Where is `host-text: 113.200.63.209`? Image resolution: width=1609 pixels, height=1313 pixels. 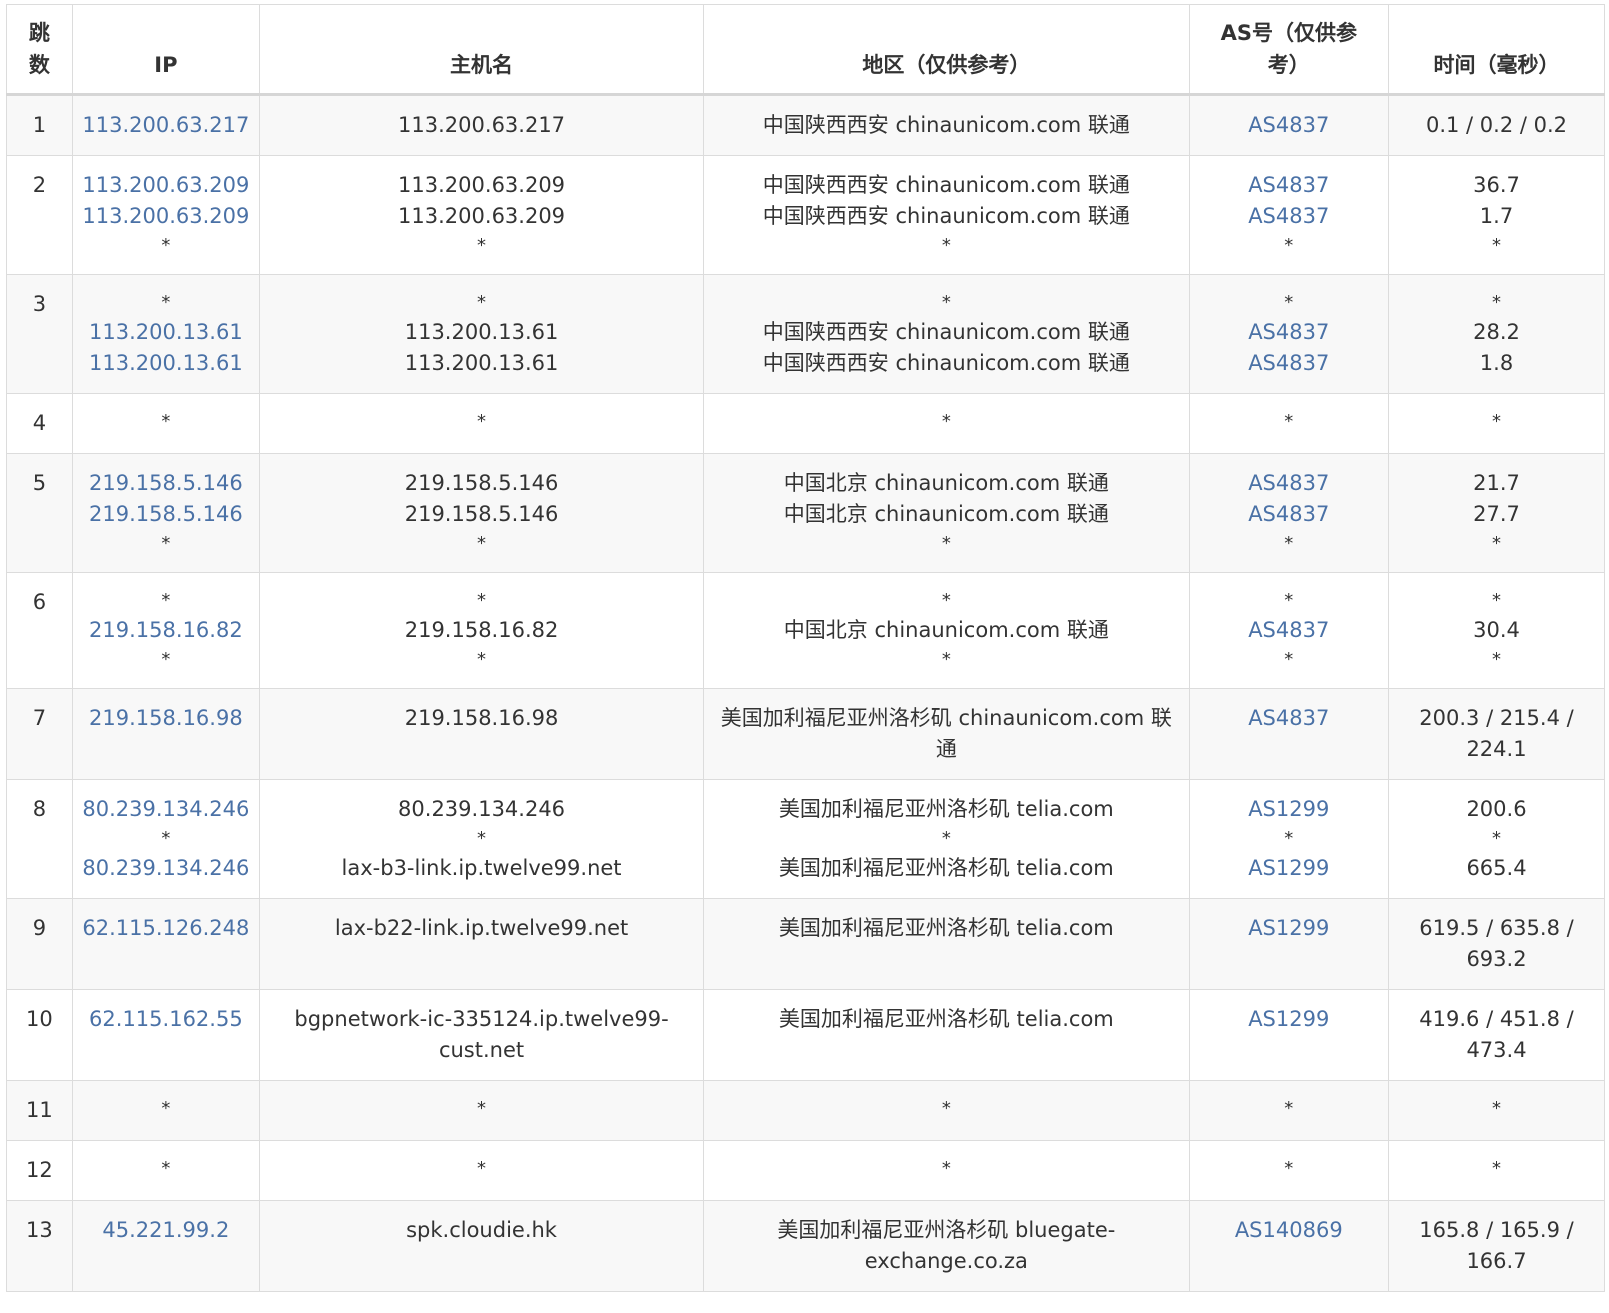
host-text: 113.200.63.209 is located at coordinates (482, 216).